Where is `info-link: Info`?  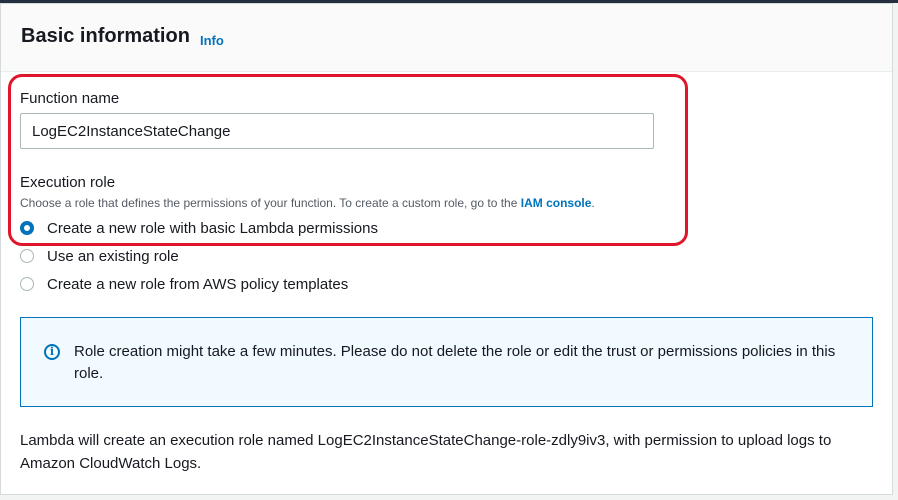
info-link: Info is located at coordinates (212, 40).